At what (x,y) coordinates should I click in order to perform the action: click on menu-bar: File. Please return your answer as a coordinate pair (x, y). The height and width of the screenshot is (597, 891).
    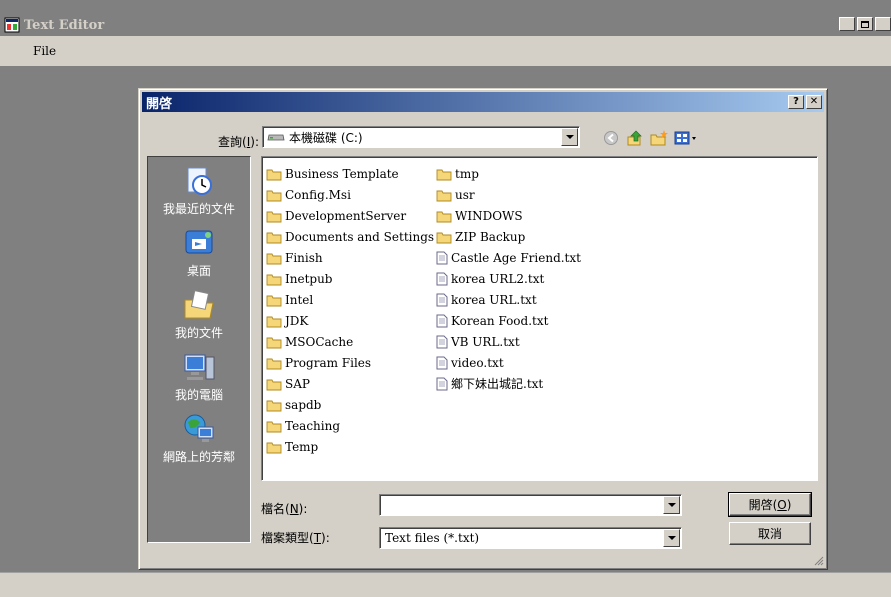
    Looking at the image, I should click on (445, 51).